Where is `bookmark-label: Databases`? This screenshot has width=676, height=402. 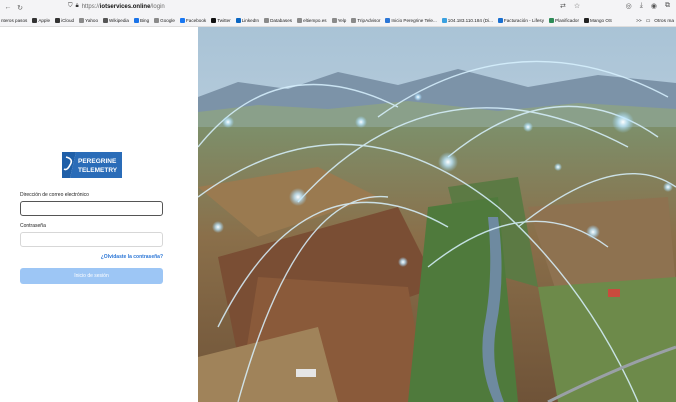
bookmark-label: Databases is located at coordinates (281, 20).